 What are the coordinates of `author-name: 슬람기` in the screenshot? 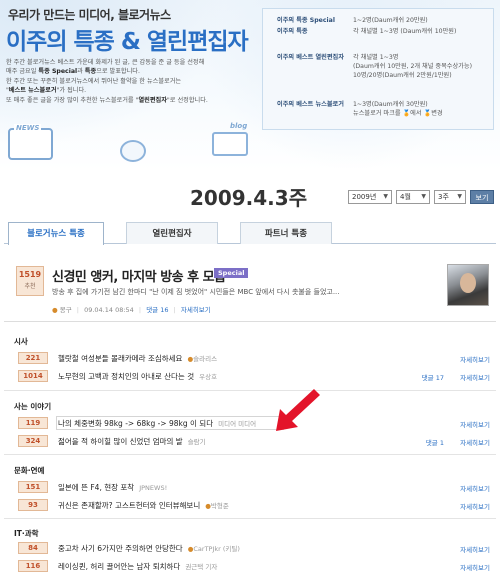 It's located at (196, 442).